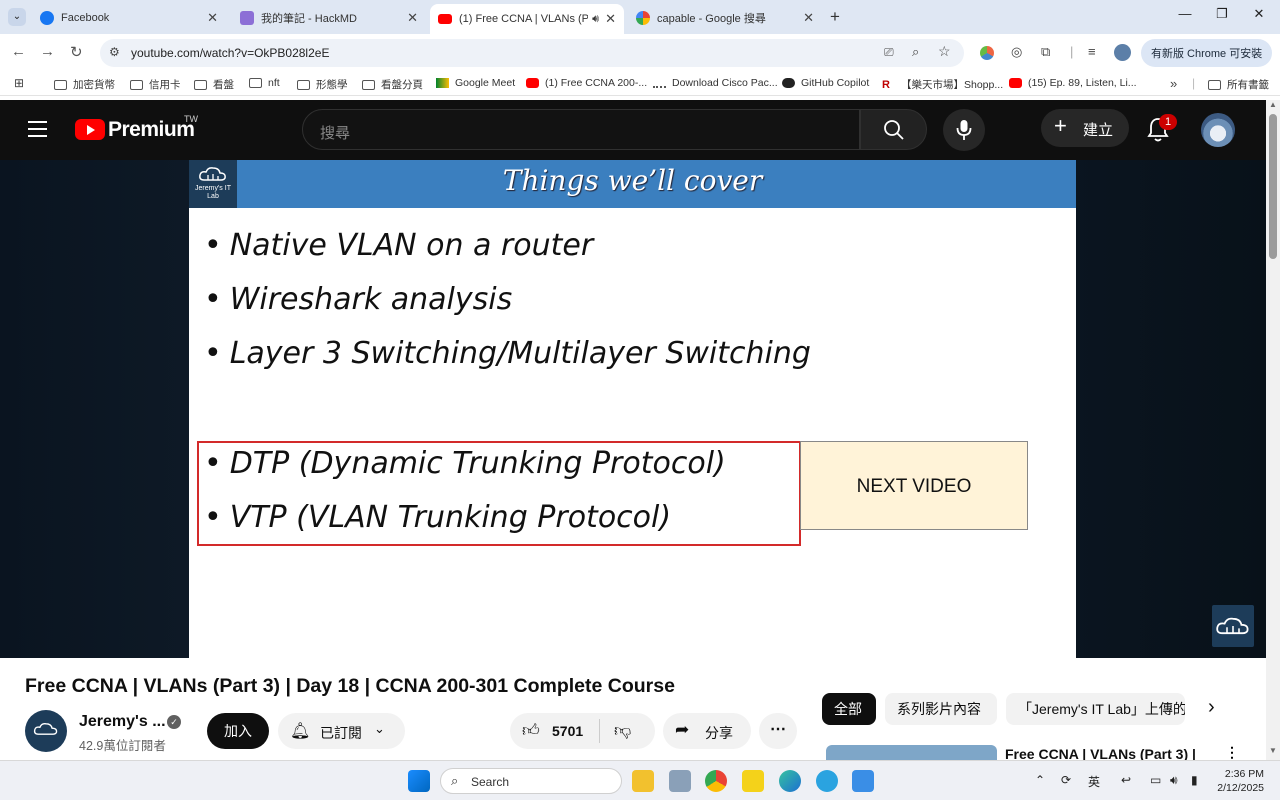 This screenshot has height=800, width=1280. What do you see at coordinates (680, 781) in the screenshot?
I see `taskbar-app-icon` at bounding box center [680, 781].